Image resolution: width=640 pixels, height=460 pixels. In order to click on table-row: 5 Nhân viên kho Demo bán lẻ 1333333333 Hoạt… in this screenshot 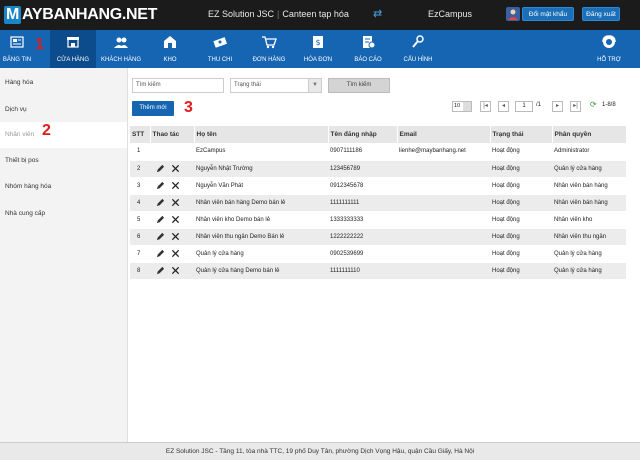, I will do `click(378, 220)`.